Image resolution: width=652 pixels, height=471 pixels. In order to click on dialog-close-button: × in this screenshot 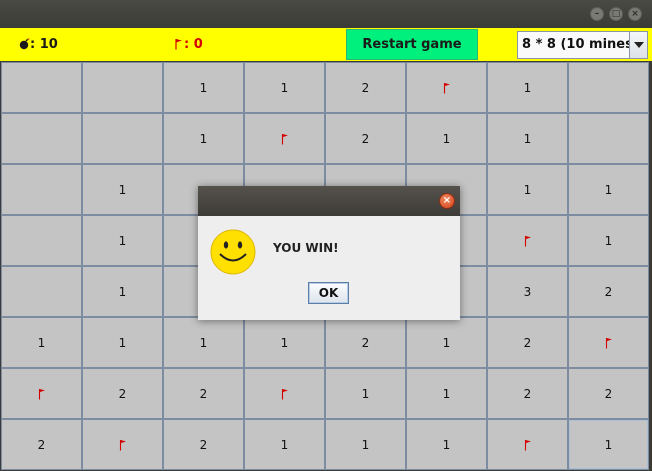, I will do `click(447, 201)`.